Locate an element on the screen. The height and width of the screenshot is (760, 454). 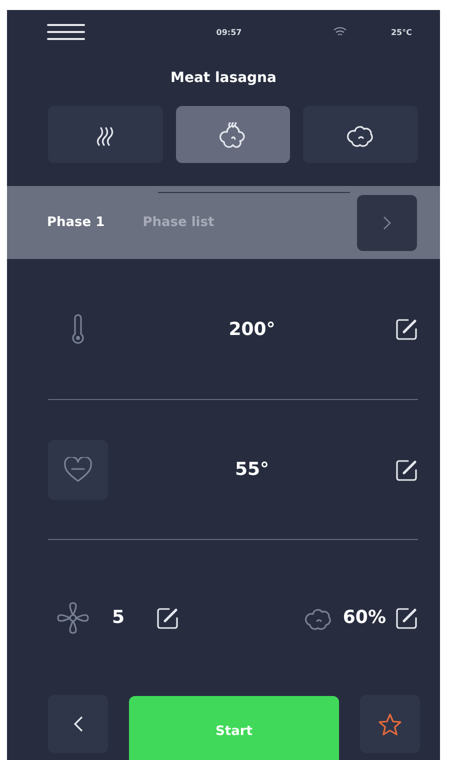
phase-list-tab: Phase list is located at coordinates (178, 222).